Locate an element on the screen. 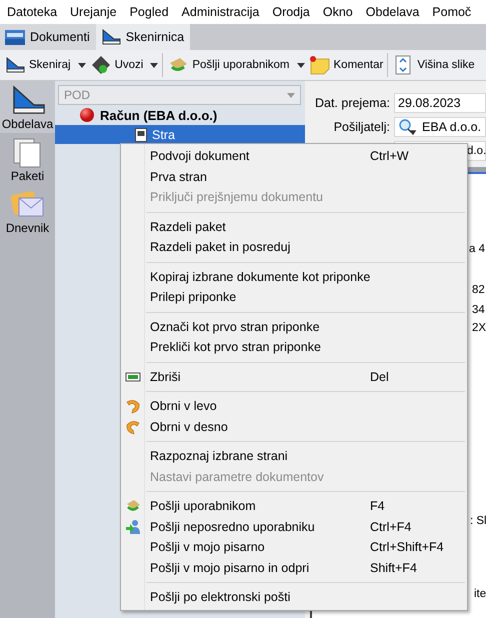  menu-item: Prekliči kot prvo stran priponke is located at coordinates (294, 347).